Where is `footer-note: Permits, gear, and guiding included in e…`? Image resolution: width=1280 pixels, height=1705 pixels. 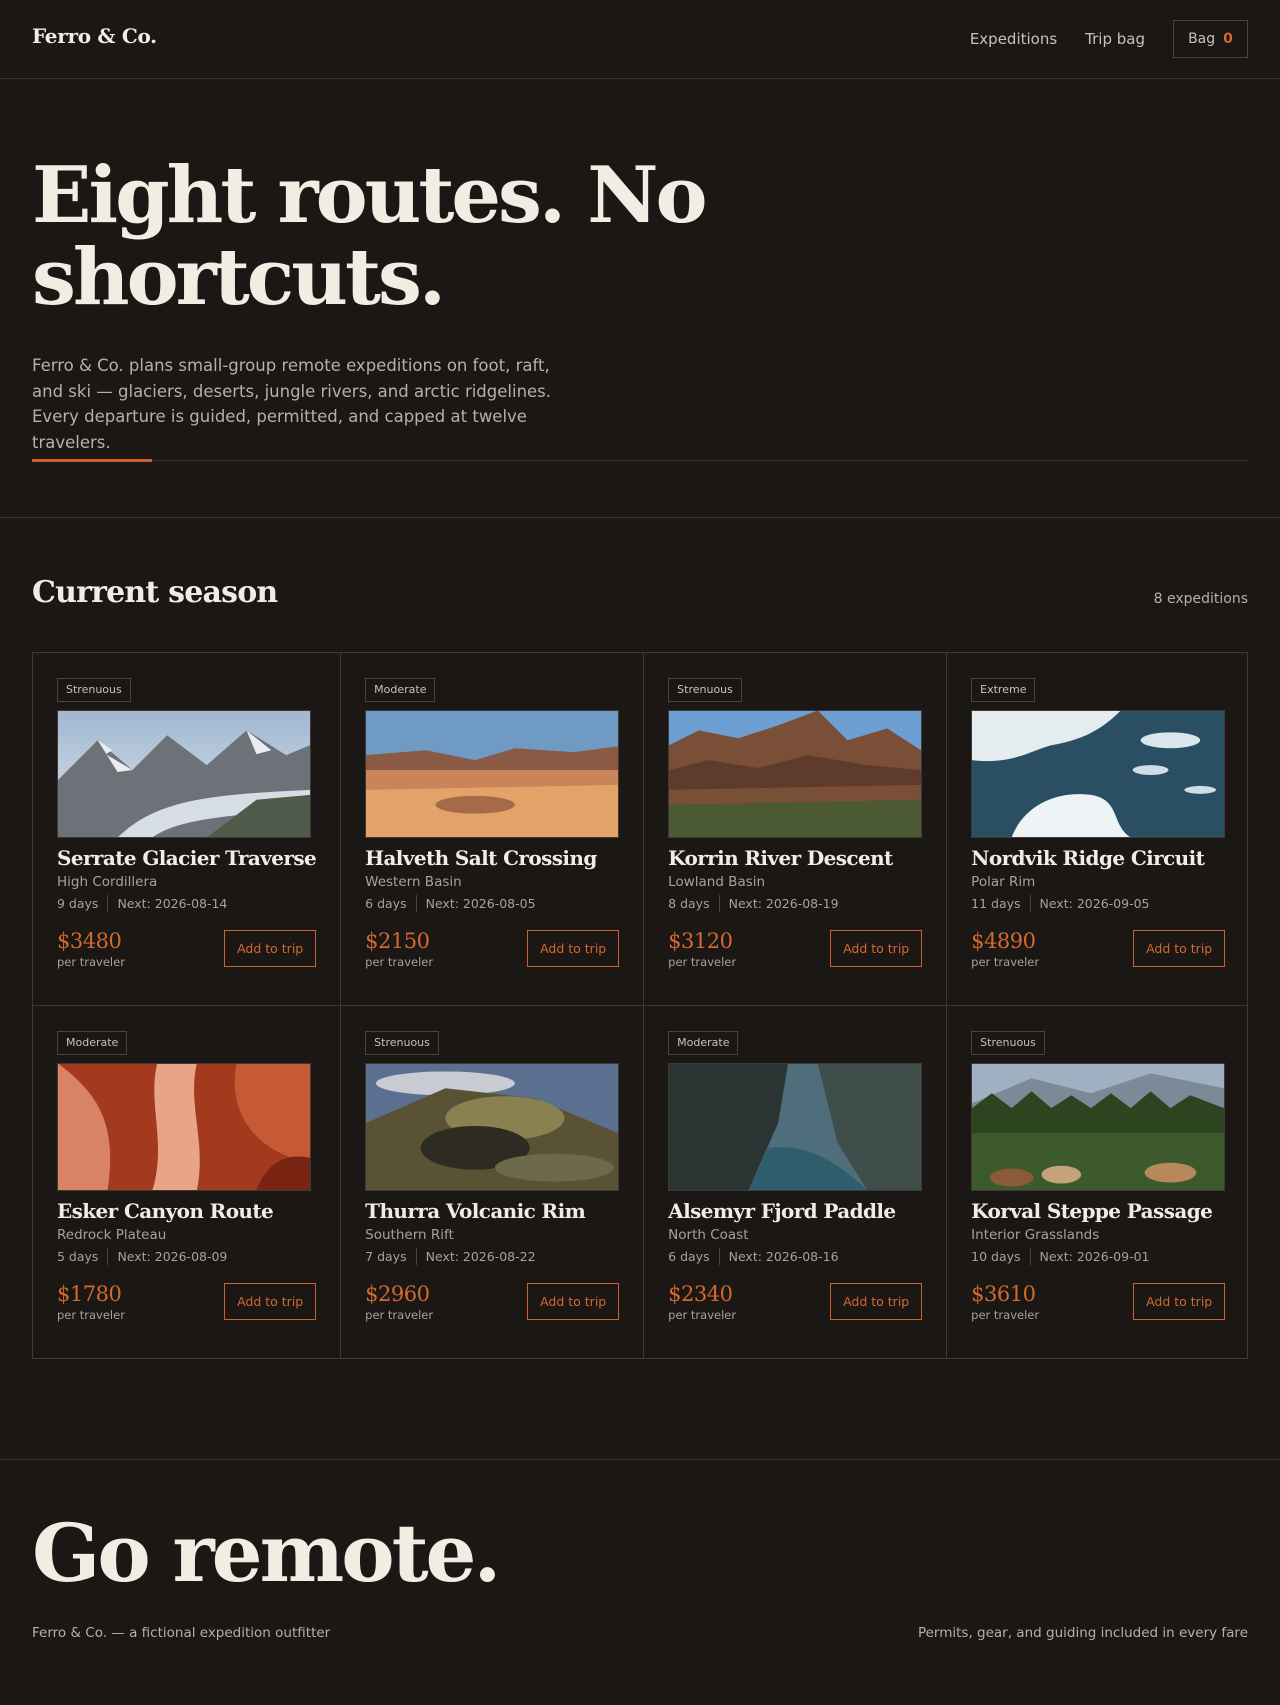 footer-note: Permits, gear, and guiding included in e… is located at coordinates (1082, 1633).